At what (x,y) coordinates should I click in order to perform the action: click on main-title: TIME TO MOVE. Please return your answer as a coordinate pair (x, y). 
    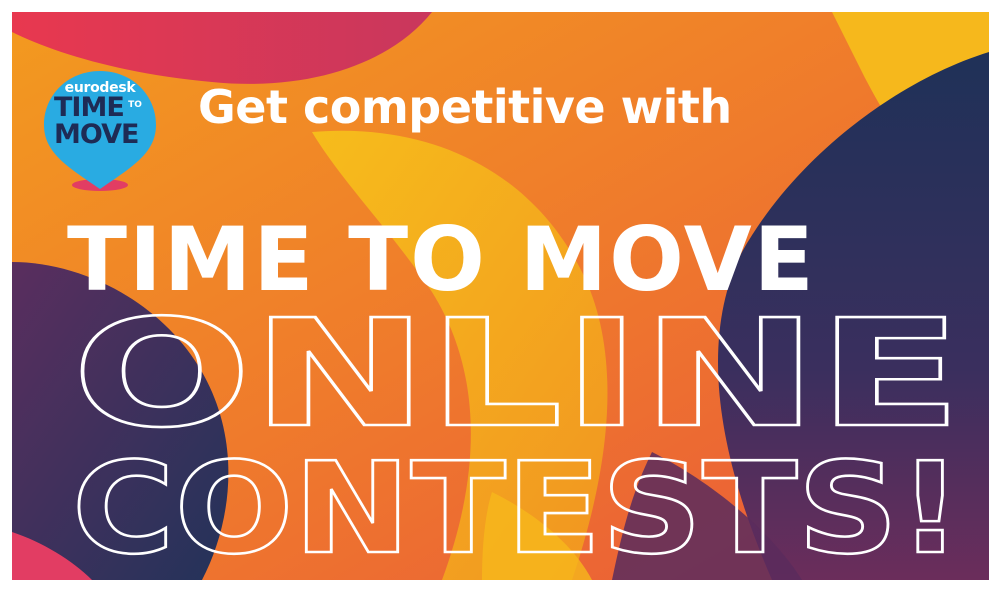
    Looking at the image, I should click on (441, 259).